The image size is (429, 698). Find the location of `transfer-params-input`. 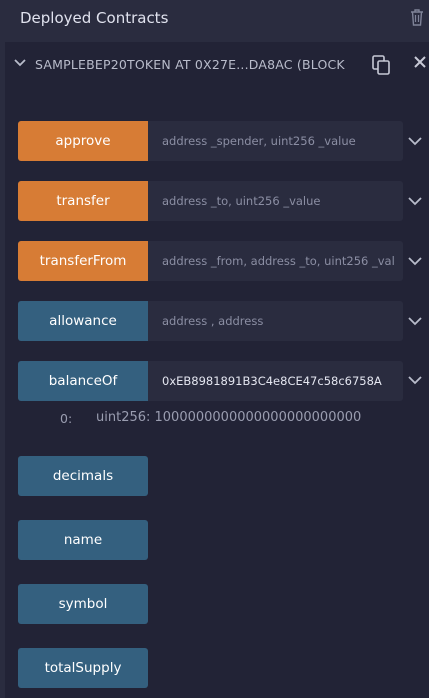

transfer-params-input is located at coordinates (275, 201).